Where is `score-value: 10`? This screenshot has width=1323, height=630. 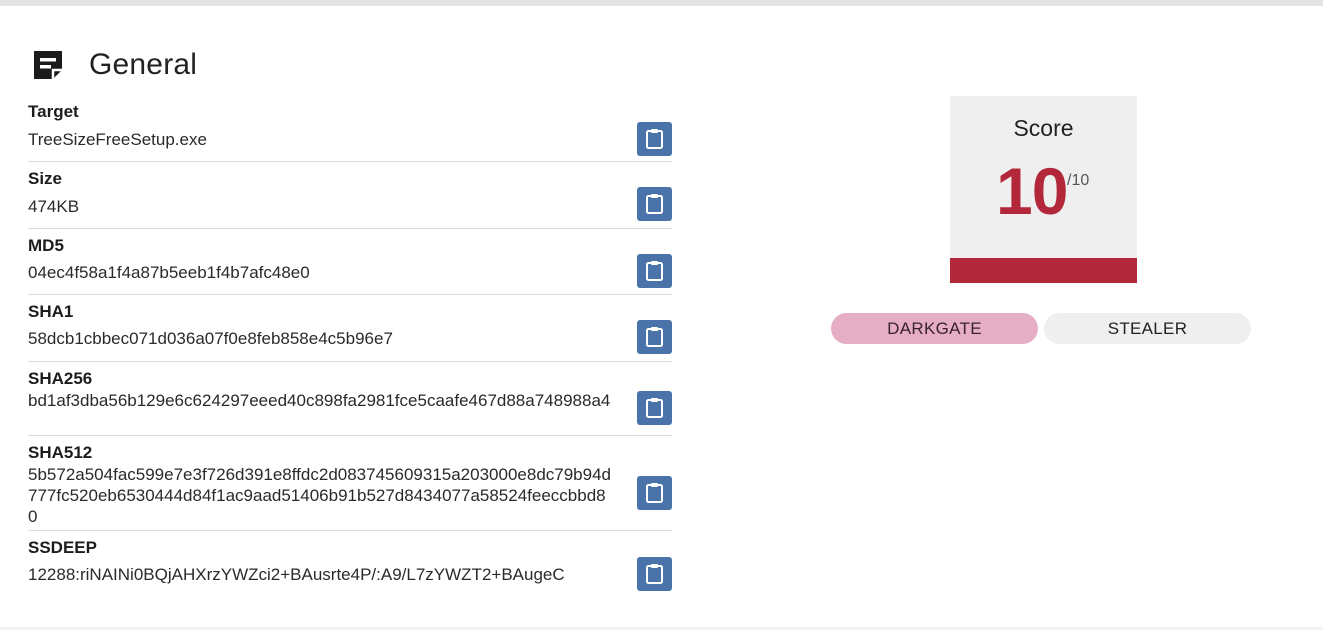 score-value: 10 is located at coordinates (1032, 191).